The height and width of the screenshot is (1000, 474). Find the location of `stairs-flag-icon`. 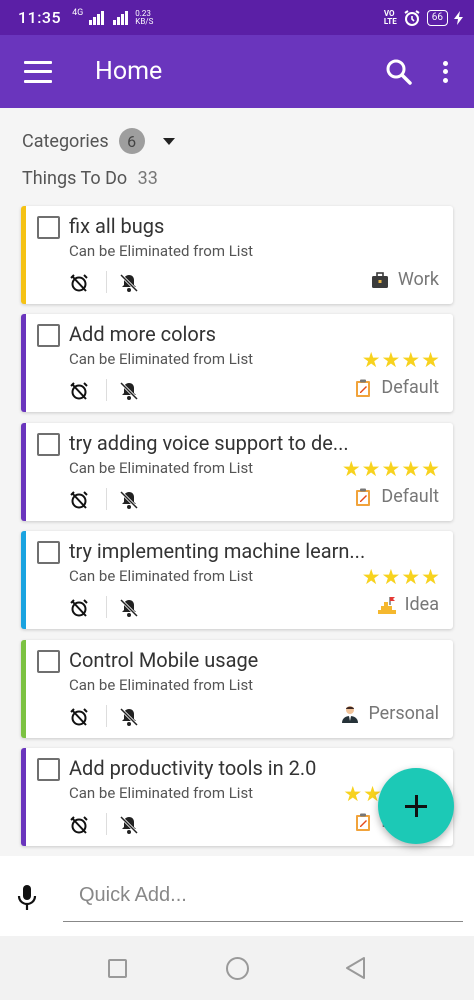

stairs-flag-icon is located at coordinates (386, 605).